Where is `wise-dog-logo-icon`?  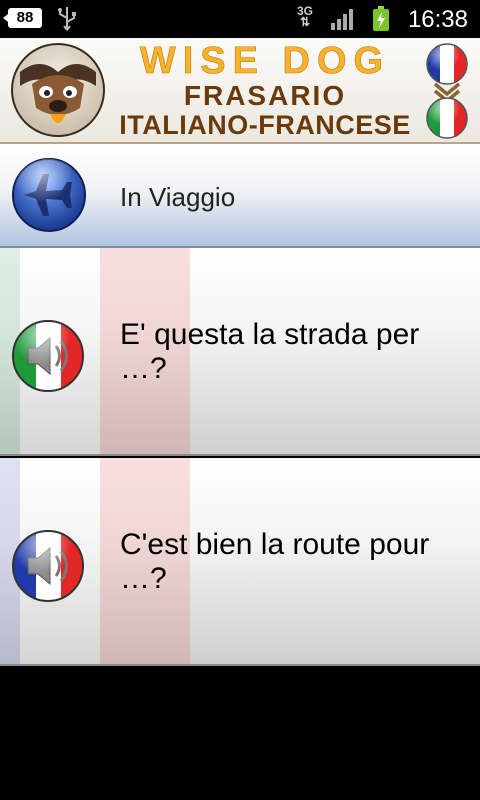 wise-dog-logo-icon is located at coordinates (58, 90).